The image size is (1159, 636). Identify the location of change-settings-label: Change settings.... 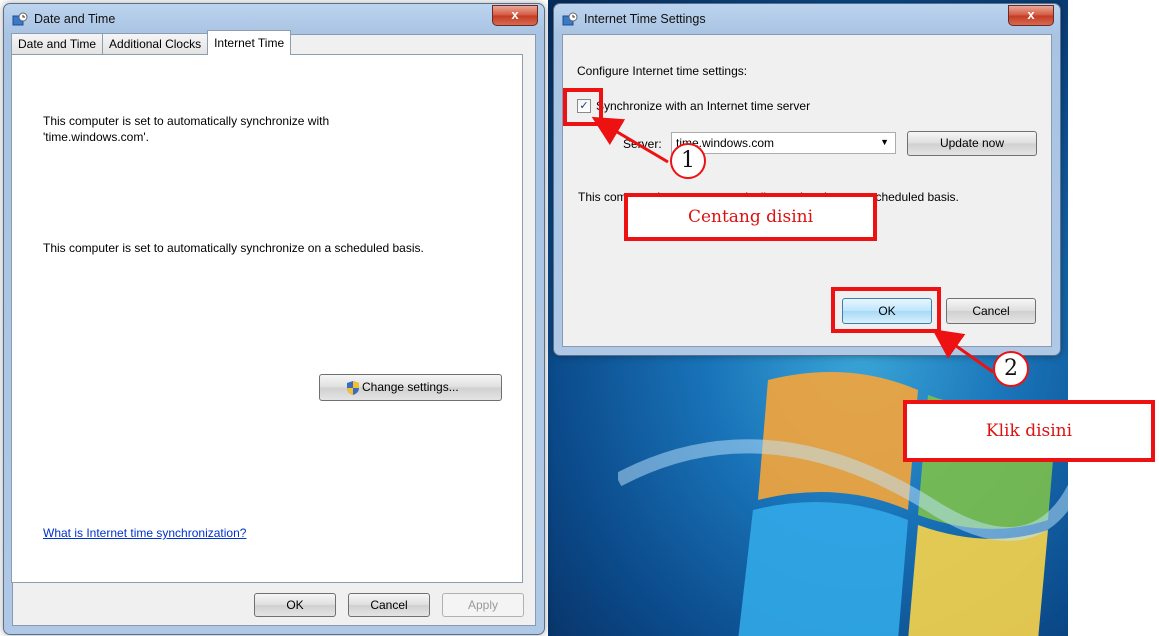
(410, 387).